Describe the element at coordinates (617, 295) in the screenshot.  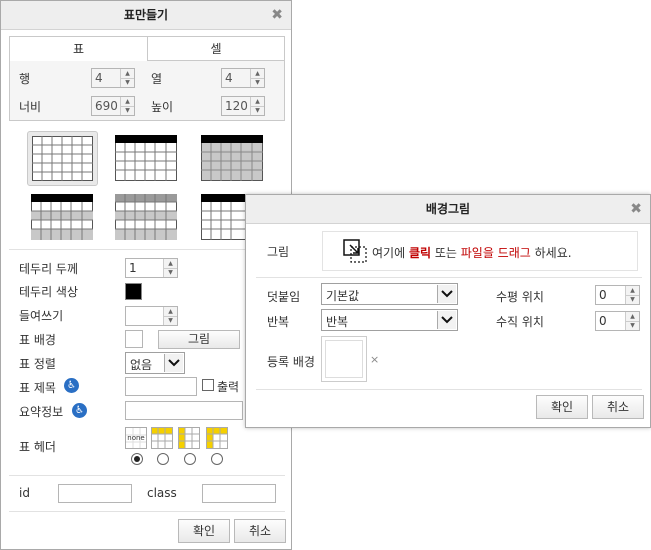
I see `hpos-stepper: 0 ▲ ▼` at that location.